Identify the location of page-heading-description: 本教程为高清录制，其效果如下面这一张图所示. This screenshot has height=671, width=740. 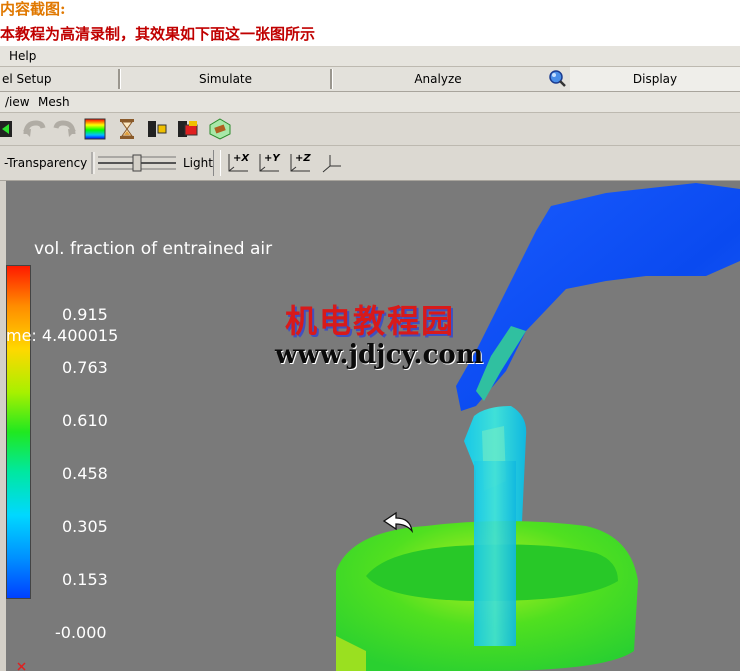
(158, 34).